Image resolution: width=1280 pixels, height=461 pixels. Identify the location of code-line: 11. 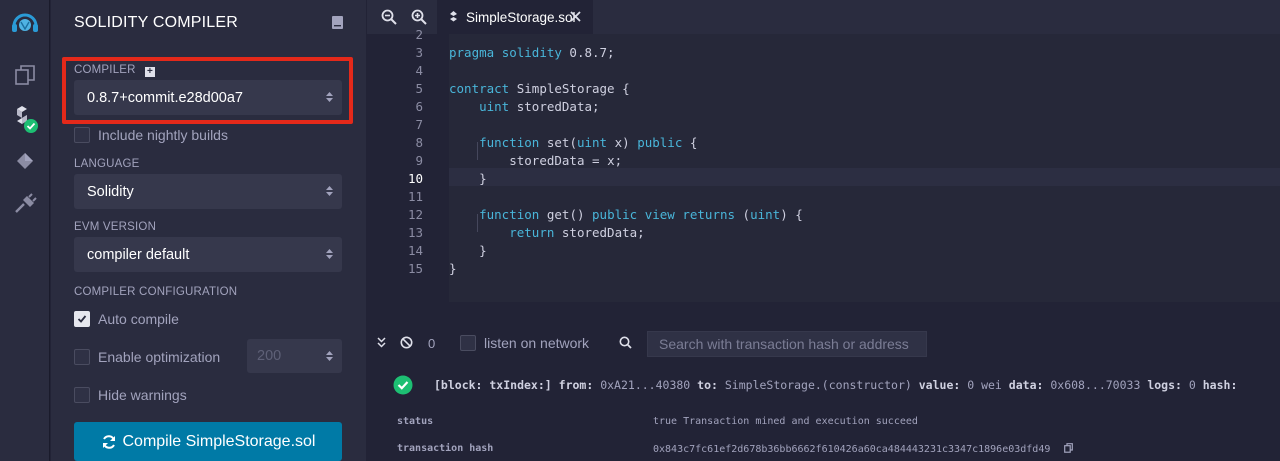
(823, 197).